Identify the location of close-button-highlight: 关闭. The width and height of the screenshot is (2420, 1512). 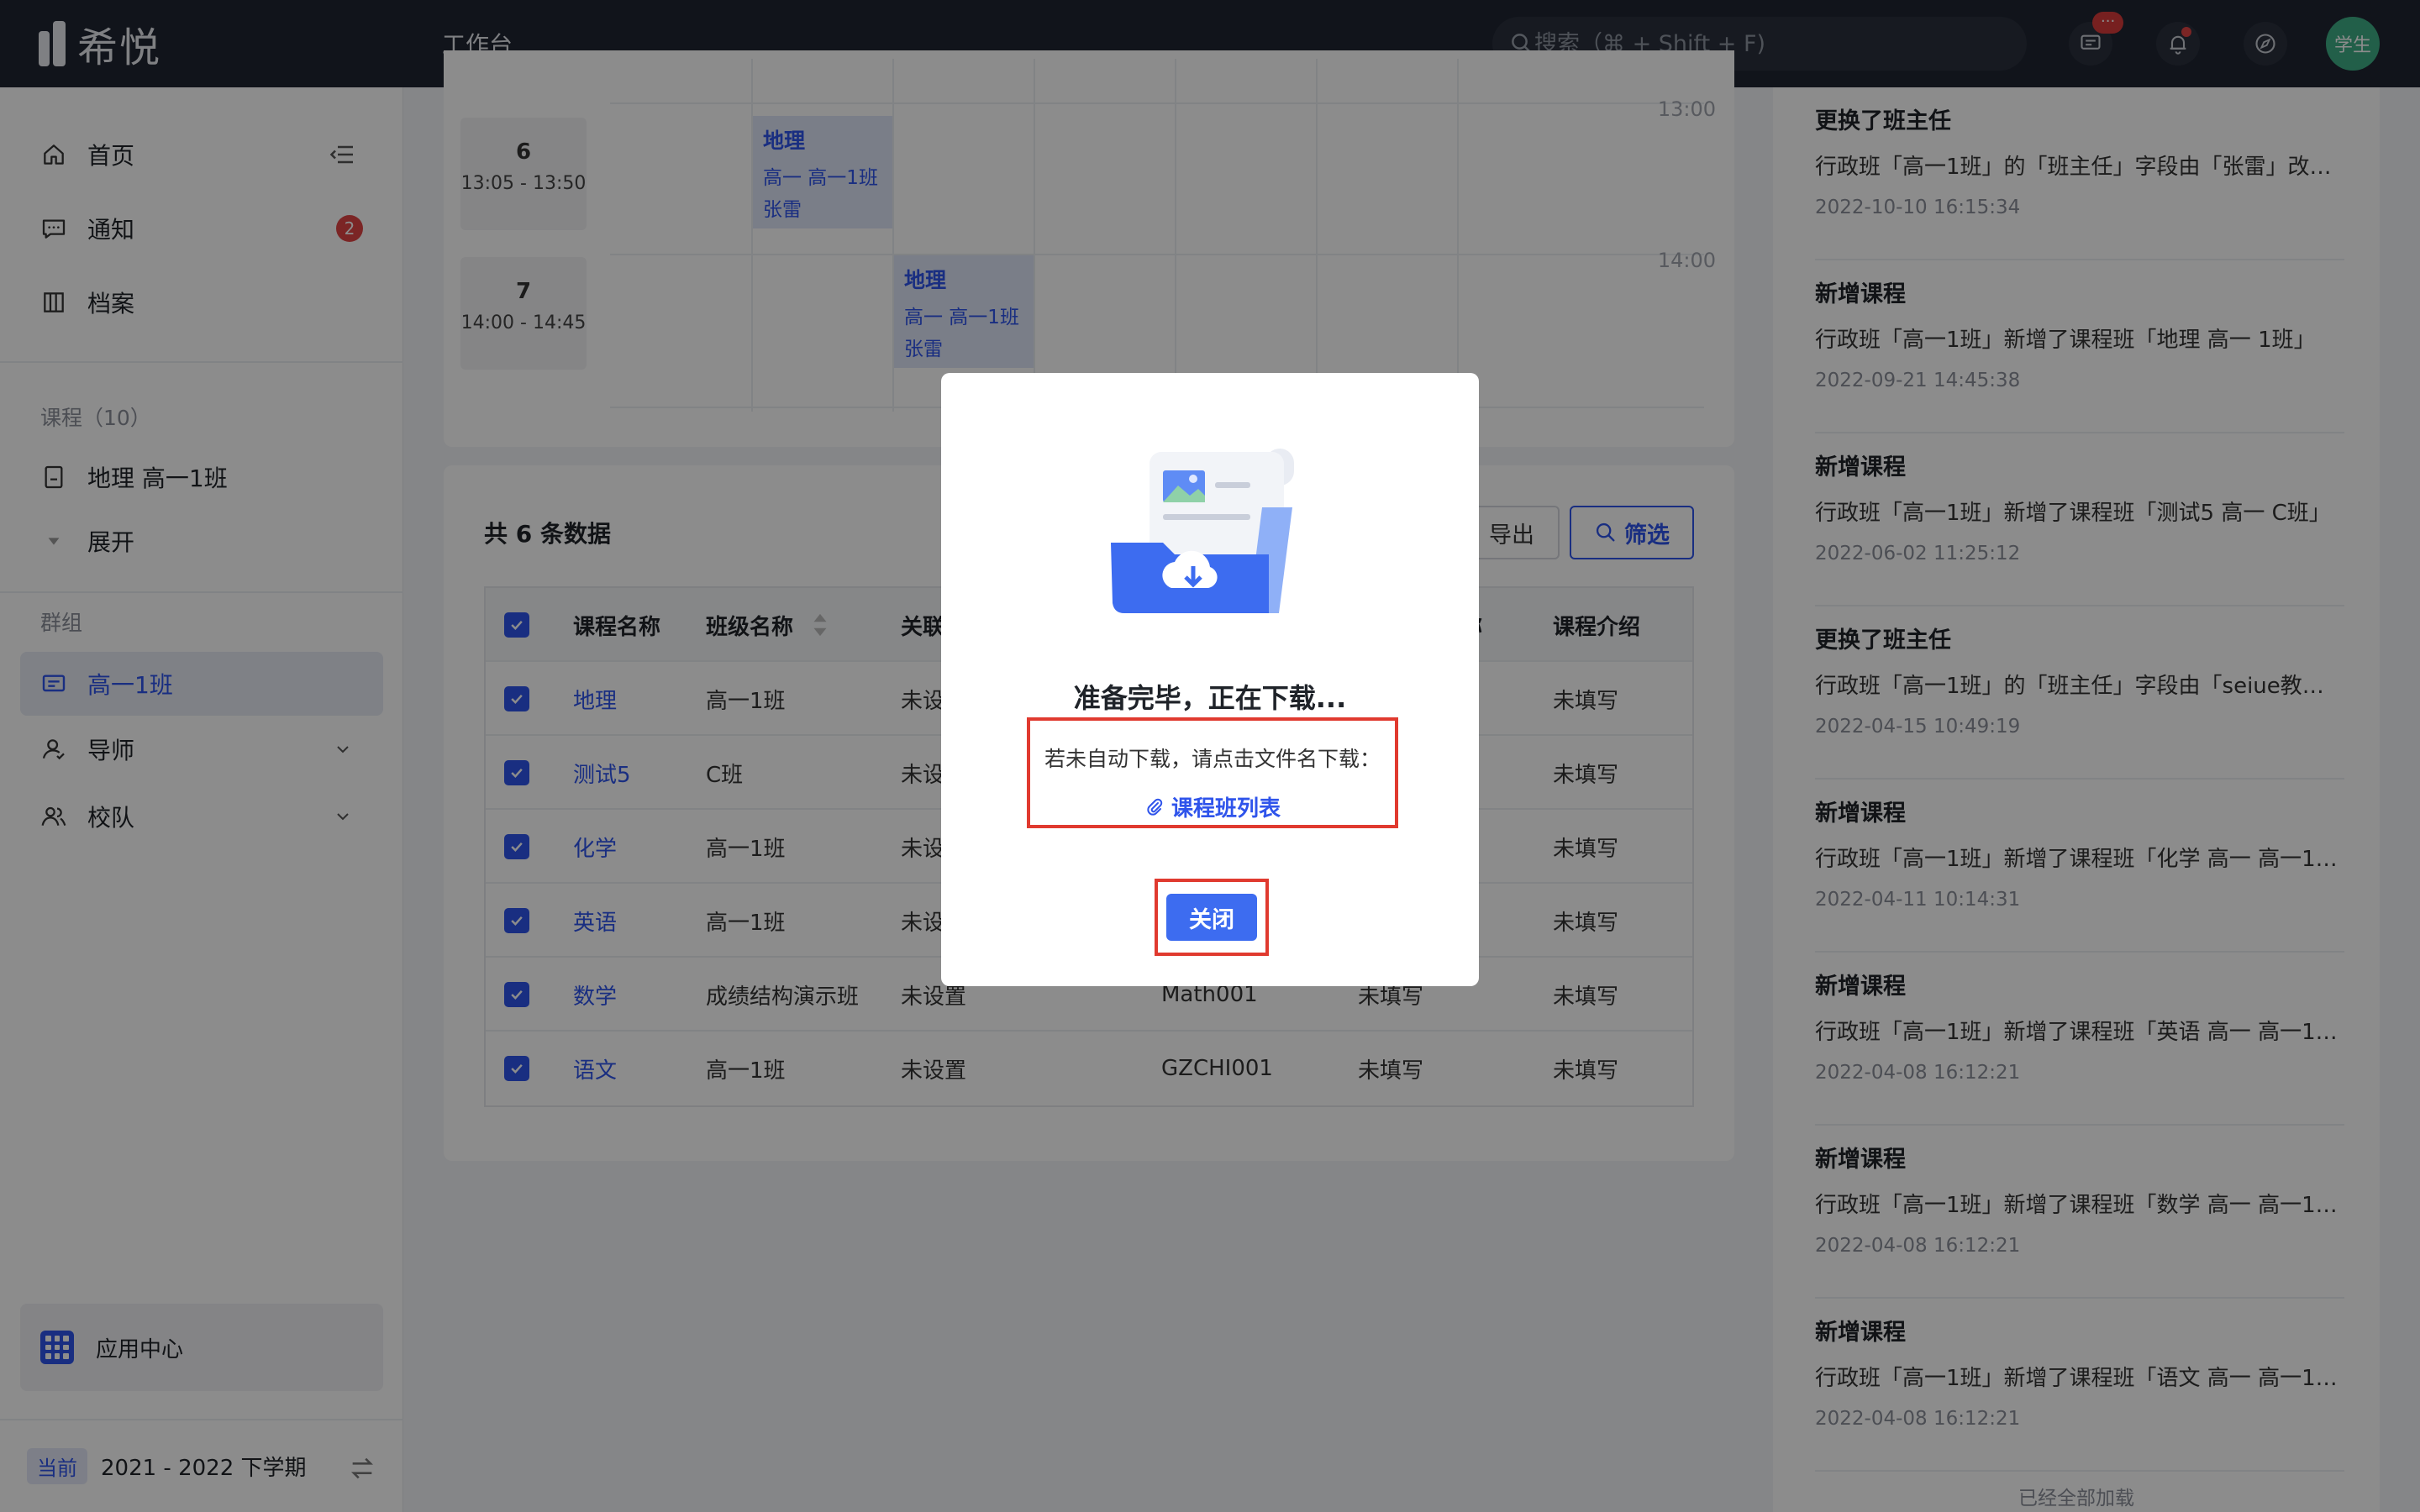
(1212, 917).